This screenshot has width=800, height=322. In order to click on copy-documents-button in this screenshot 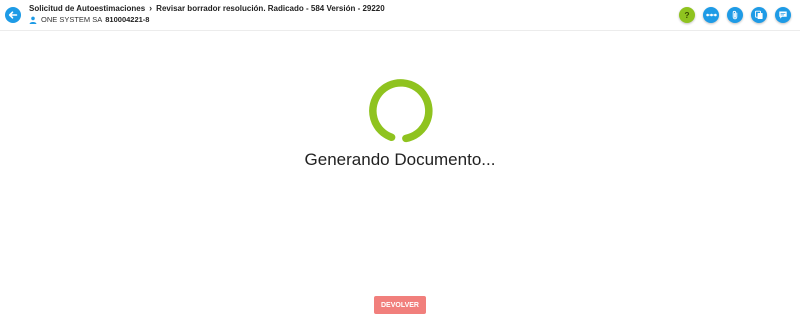, I will do `click(759, 15)`.